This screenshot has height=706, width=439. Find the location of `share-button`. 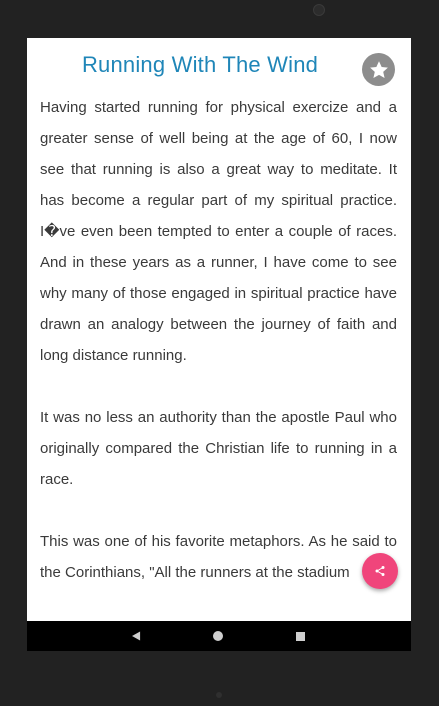

share-button is located at coordinates (380, 571).